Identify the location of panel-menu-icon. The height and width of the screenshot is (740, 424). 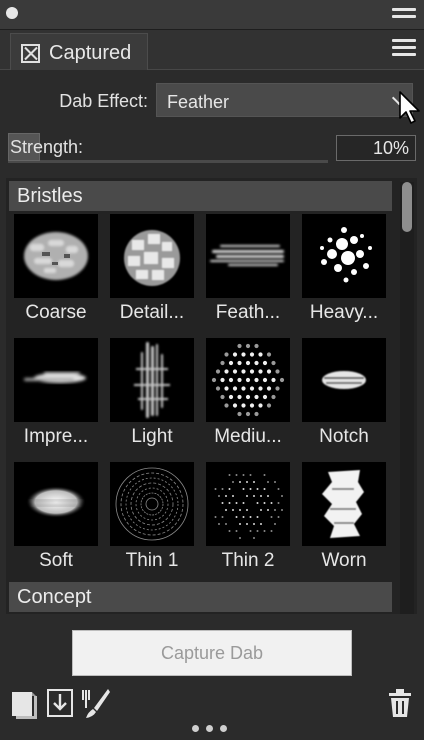
(404, 49).